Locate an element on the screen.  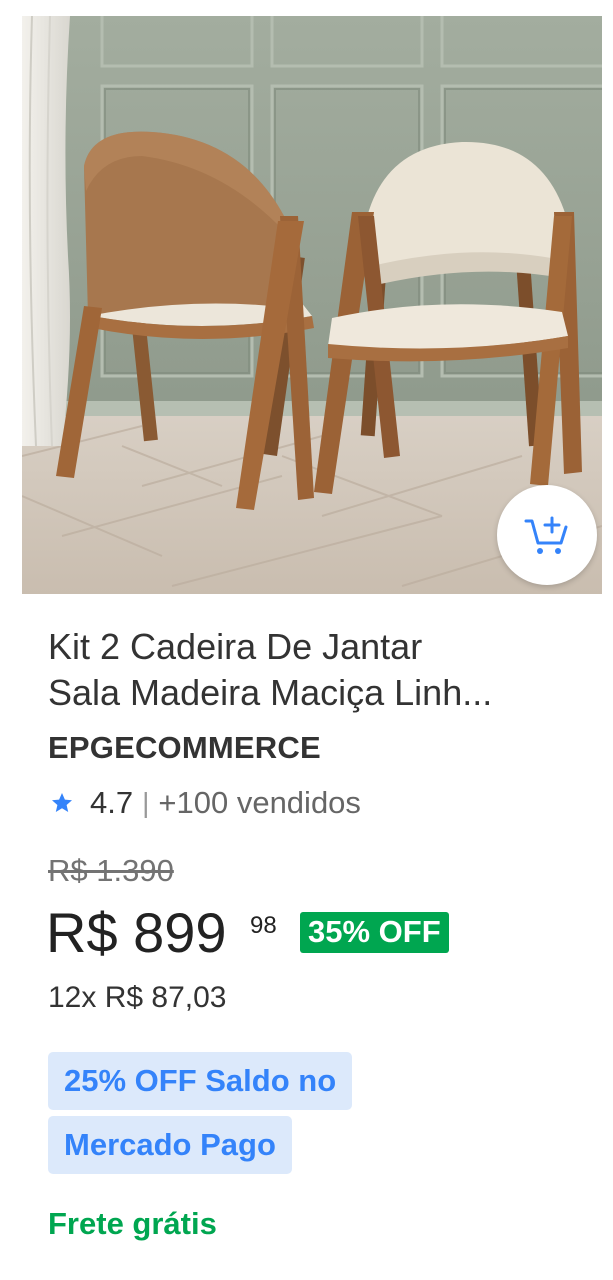
current-price: R$ 899 is located at coordinates (136, 932).